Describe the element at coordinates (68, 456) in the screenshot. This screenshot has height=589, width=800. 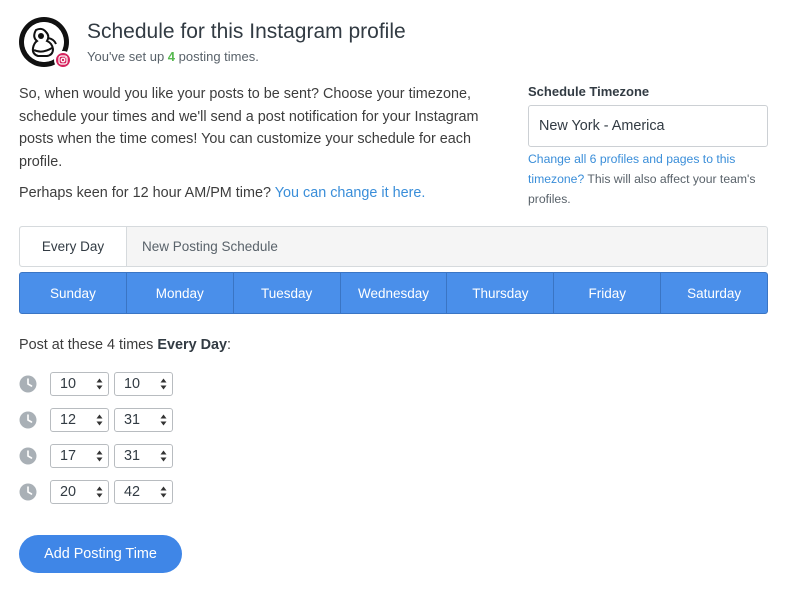
I see `hour-value: 17` at that location.